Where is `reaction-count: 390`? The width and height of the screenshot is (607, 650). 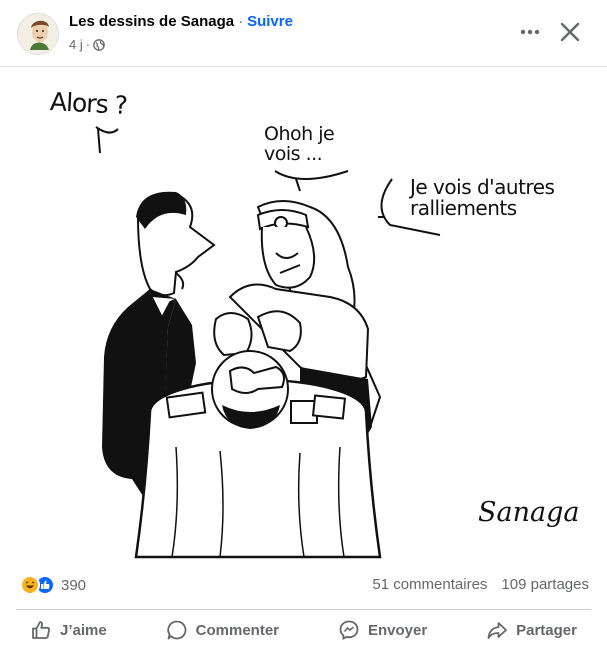 reaction-count: 390 is located at coordinates (74, 585).